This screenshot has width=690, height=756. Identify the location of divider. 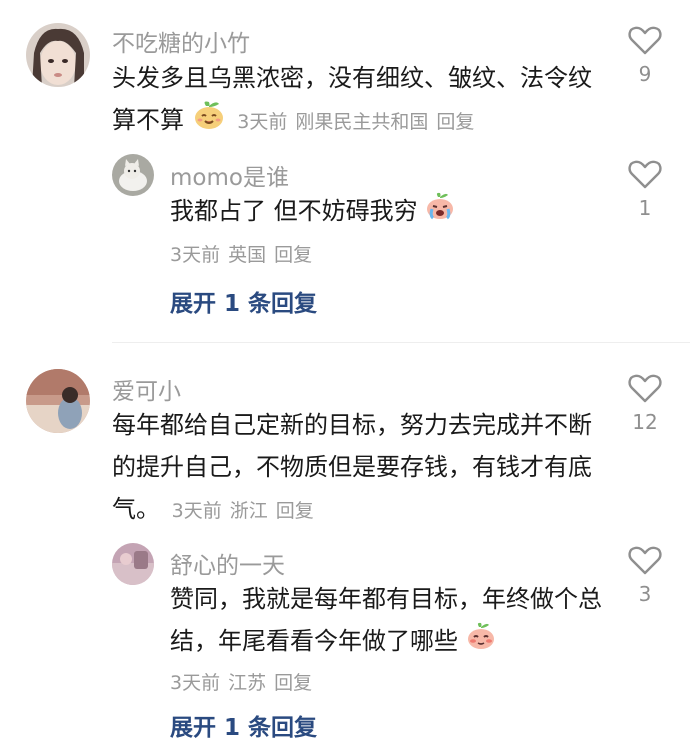
(401, 342).